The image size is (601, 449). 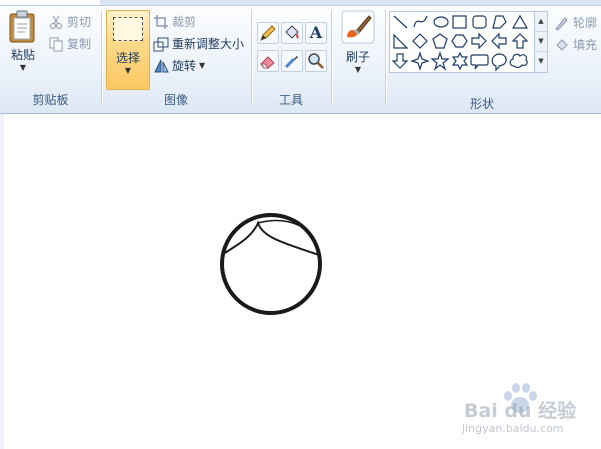 What do you see at coordinates (400, 22) in the screenshot?
I see `line-shape-icon` at bounding box center [400, 22].